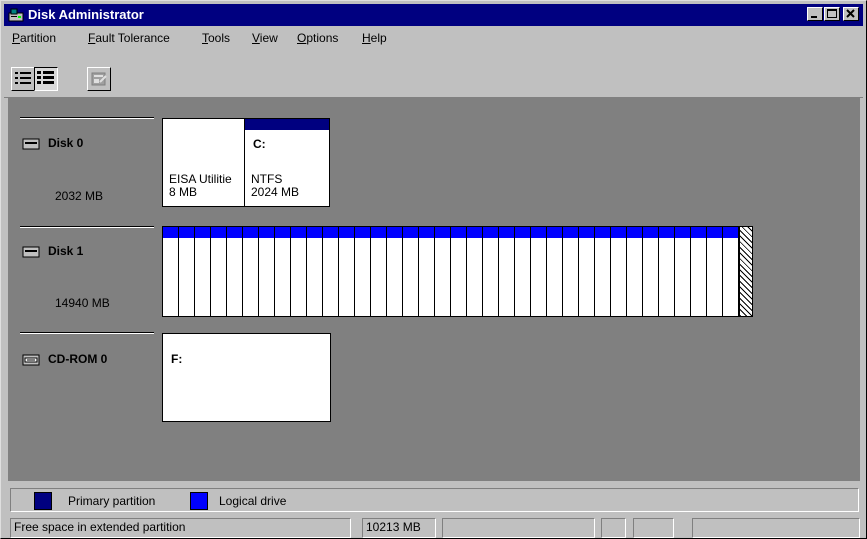 The height and width of the screenshot is (539, 867). What do you see at coordinates (434, 500) in the screenshot?
I see `legend: Primary partition Logical drive` at bounding box center [434, 500].